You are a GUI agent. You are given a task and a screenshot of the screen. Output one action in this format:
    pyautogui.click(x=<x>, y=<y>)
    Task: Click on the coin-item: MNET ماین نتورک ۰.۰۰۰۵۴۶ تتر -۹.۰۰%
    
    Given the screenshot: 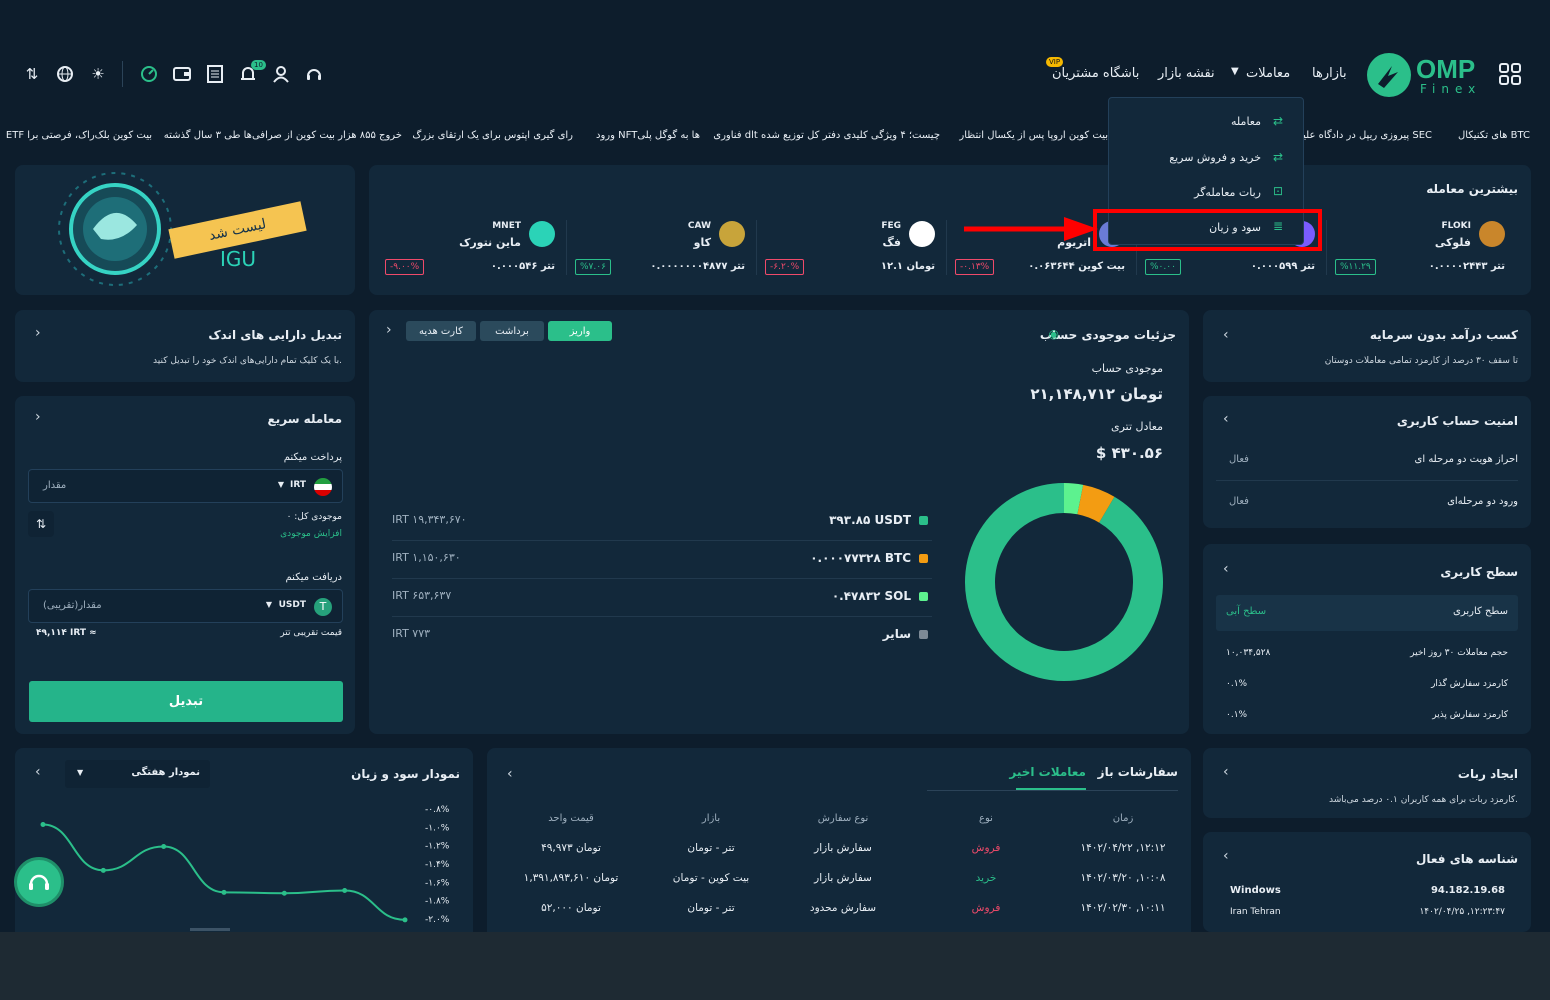 What is the action you would take?
    pyautogui.click(x=470, y=245)
    